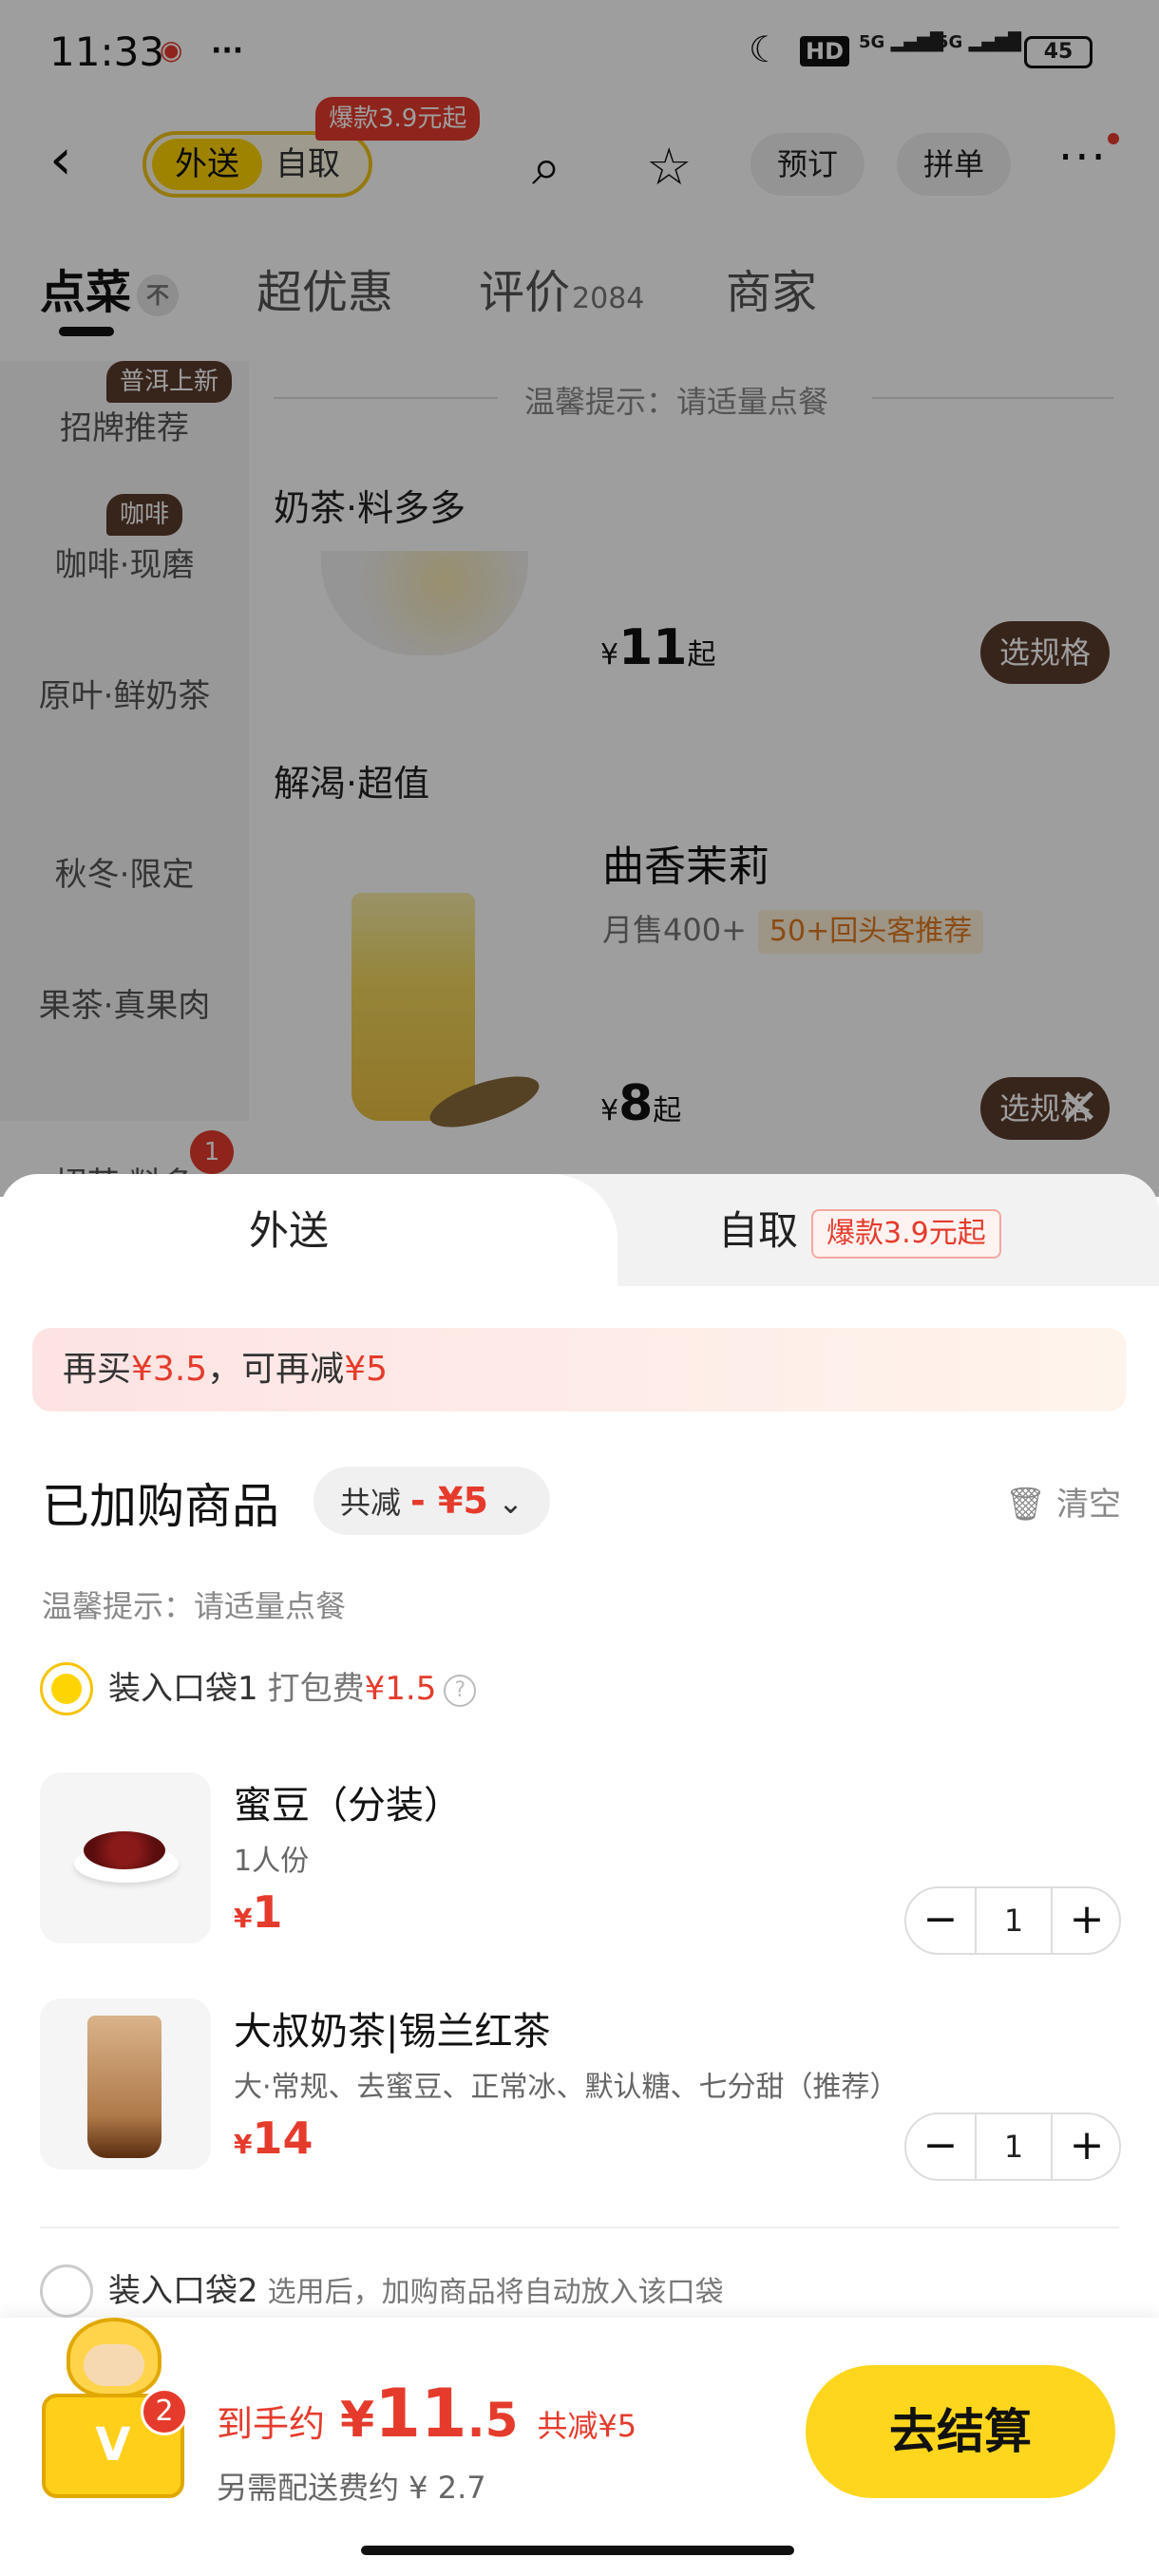 This screenshot has height=2576, width=1159. What do you see at coordinates (510, 1503) in the screenshot?
I see `chevron-down-icon: ⌄` at bounding box center [510, 1503].